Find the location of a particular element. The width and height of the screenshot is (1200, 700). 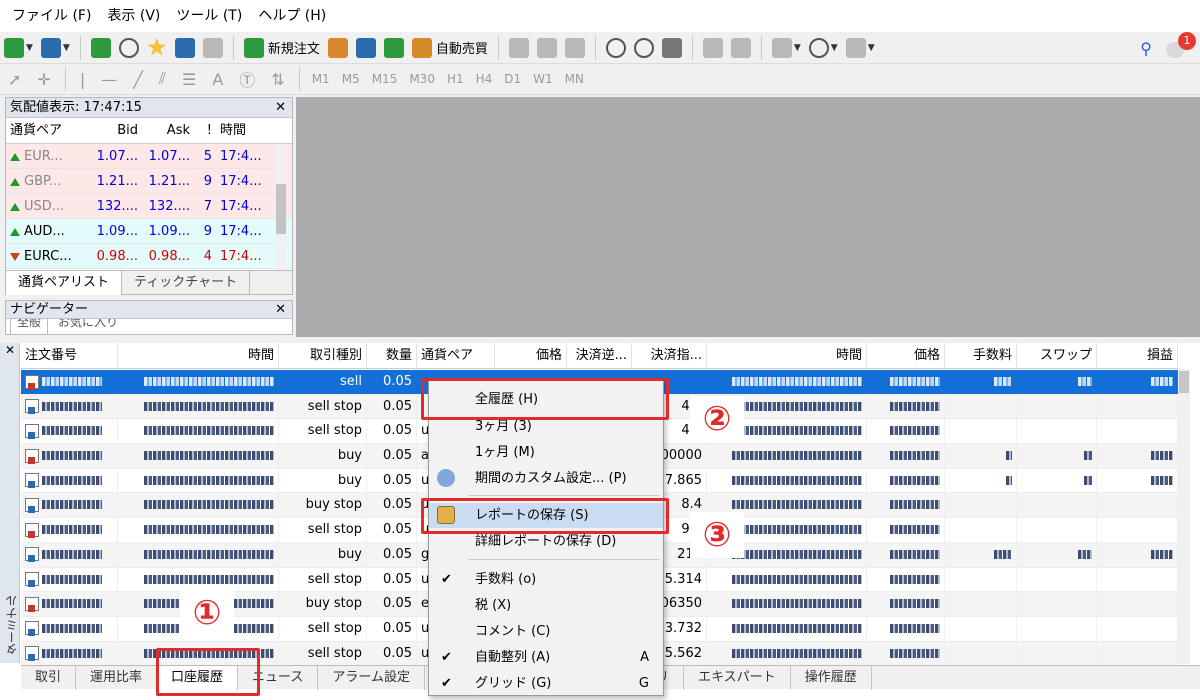

tab-symbols: 通貨ペアリスト is located at coordinates (64, 283).